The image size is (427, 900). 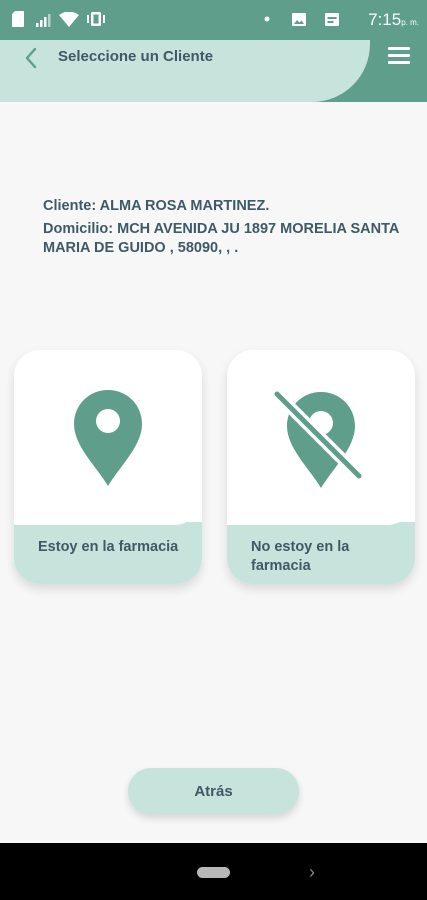 I want to click on status-bar: 7:15p. m., so click(x=213, y=20).